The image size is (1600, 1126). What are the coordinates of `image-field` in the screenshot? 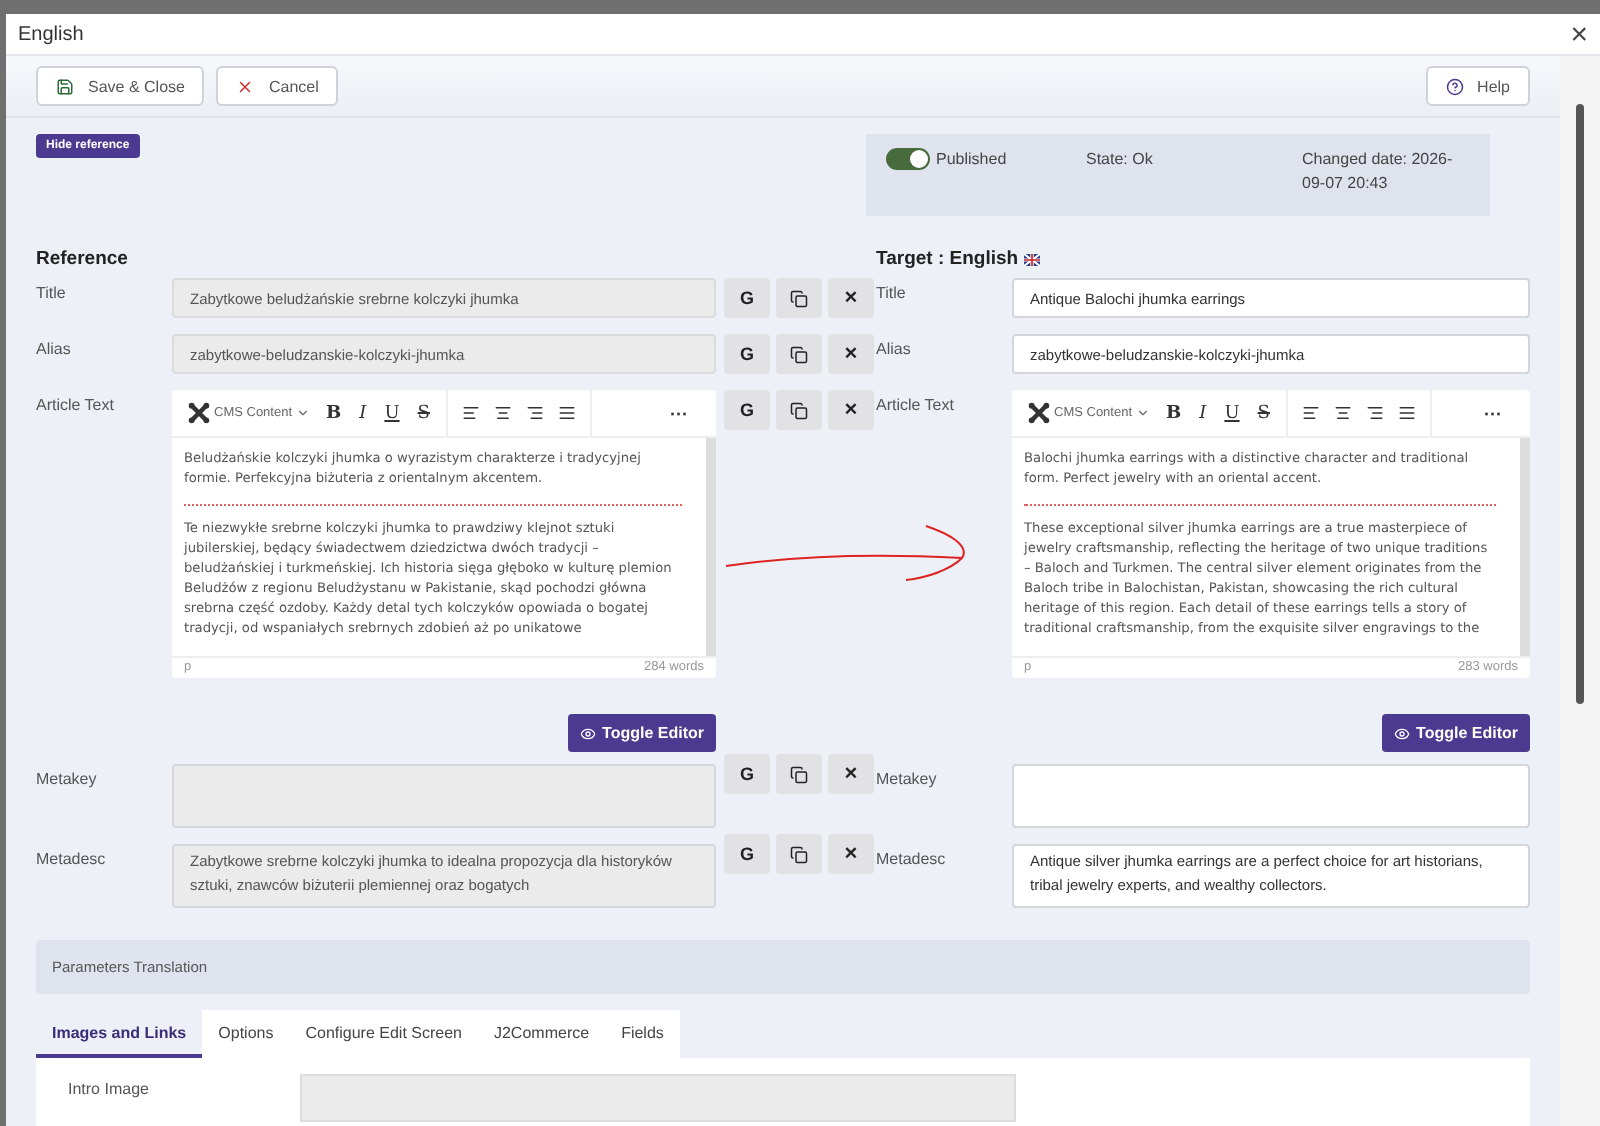 It's located at (658, 1098).